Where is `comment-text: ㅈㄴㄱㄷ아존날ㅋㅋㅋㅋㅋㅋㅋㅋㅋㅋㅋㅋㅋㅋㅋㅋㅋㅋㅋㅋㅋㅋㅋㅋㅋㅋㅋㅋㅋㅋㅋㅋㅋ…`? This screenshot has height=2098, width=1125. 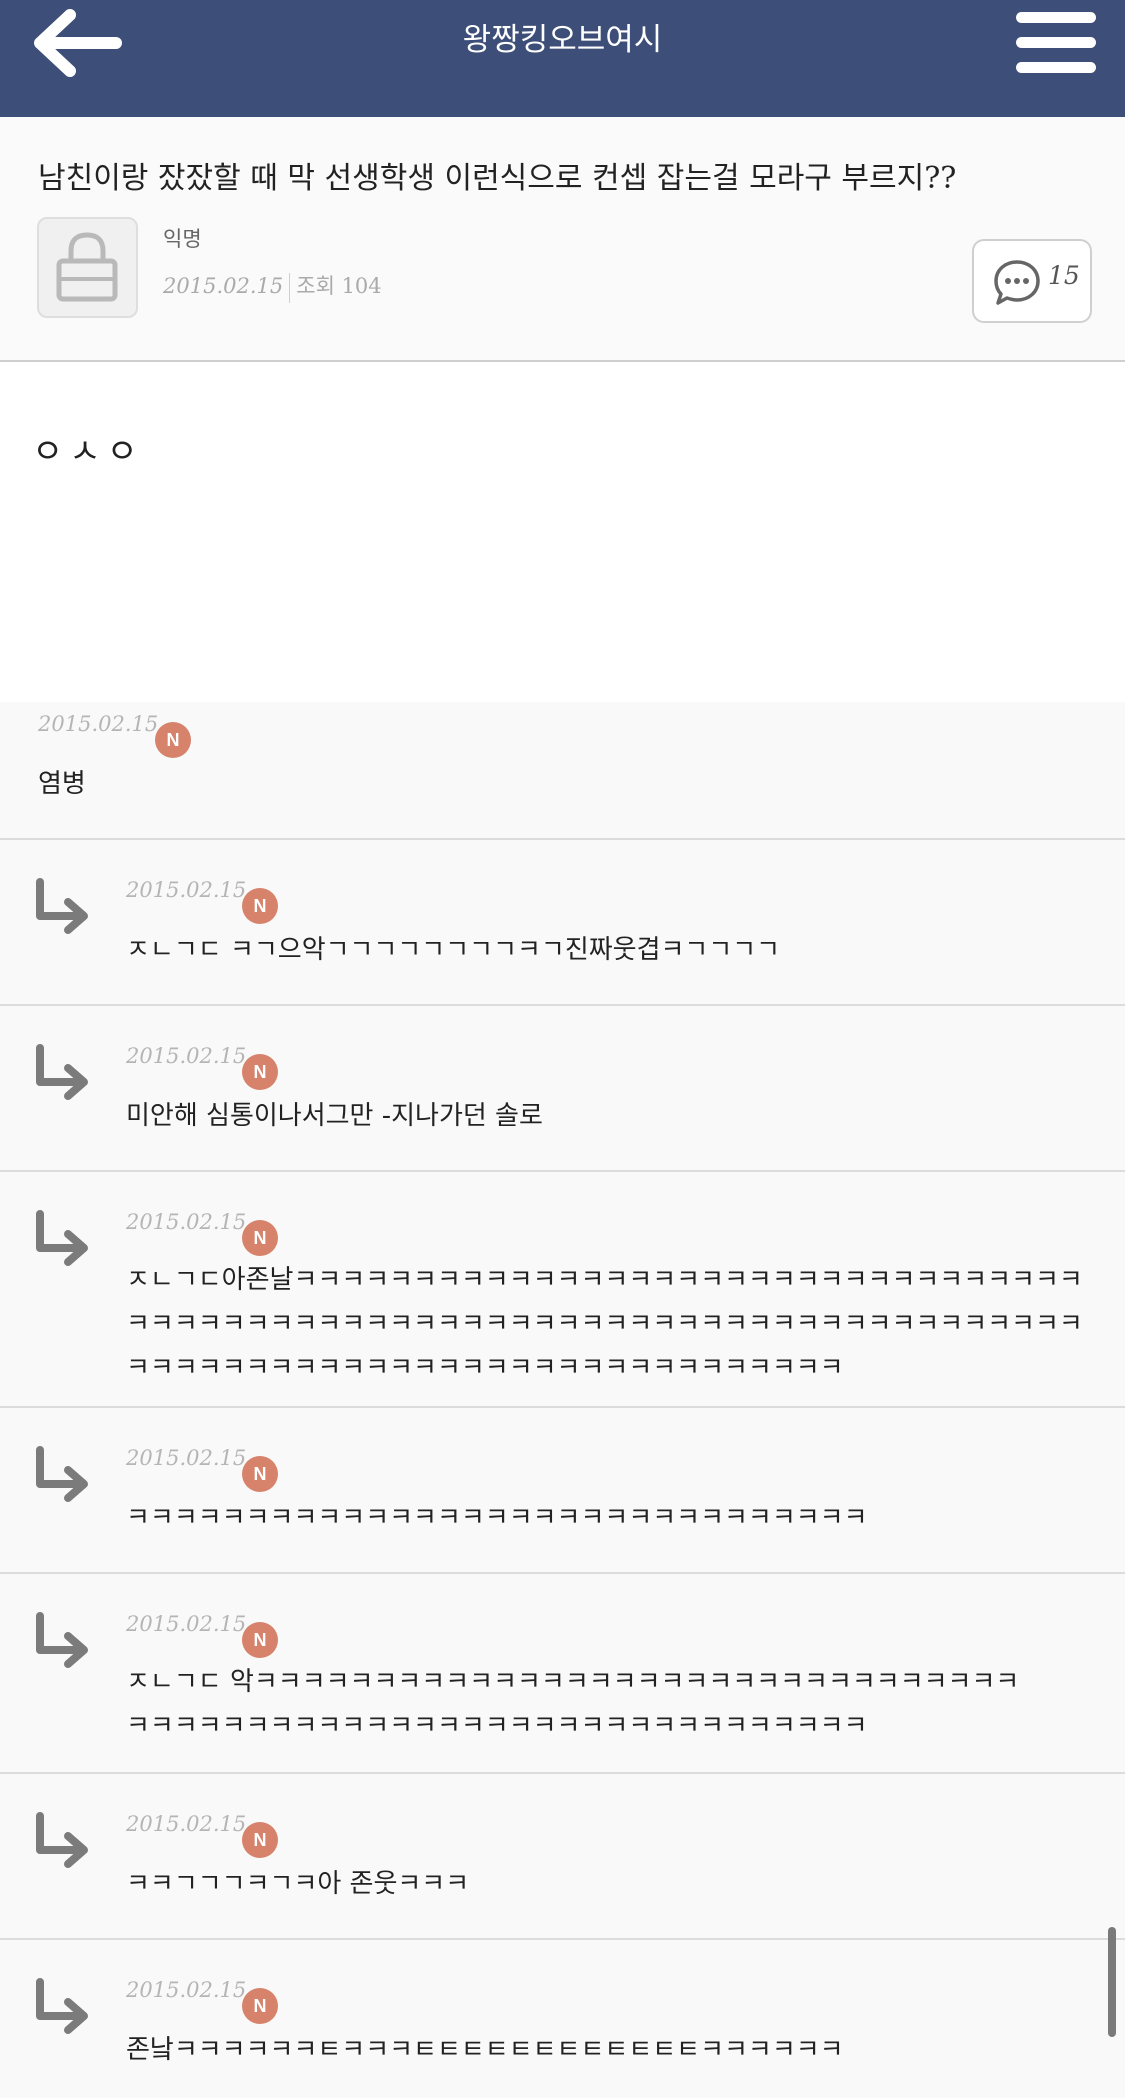 comment-text: ㅈㄴㄱㄷ아존날ㅋㅋㅋㅋㅋㅋㅋㅋㅋㅋㅋㅋㅋㅋㅋㅋㅋㅋㅋㅋㅋㅋㅋㅋㅋㅋㅋㅋㅋㅋㅋㅋㅋ… is located at coordinates (604, 1324).